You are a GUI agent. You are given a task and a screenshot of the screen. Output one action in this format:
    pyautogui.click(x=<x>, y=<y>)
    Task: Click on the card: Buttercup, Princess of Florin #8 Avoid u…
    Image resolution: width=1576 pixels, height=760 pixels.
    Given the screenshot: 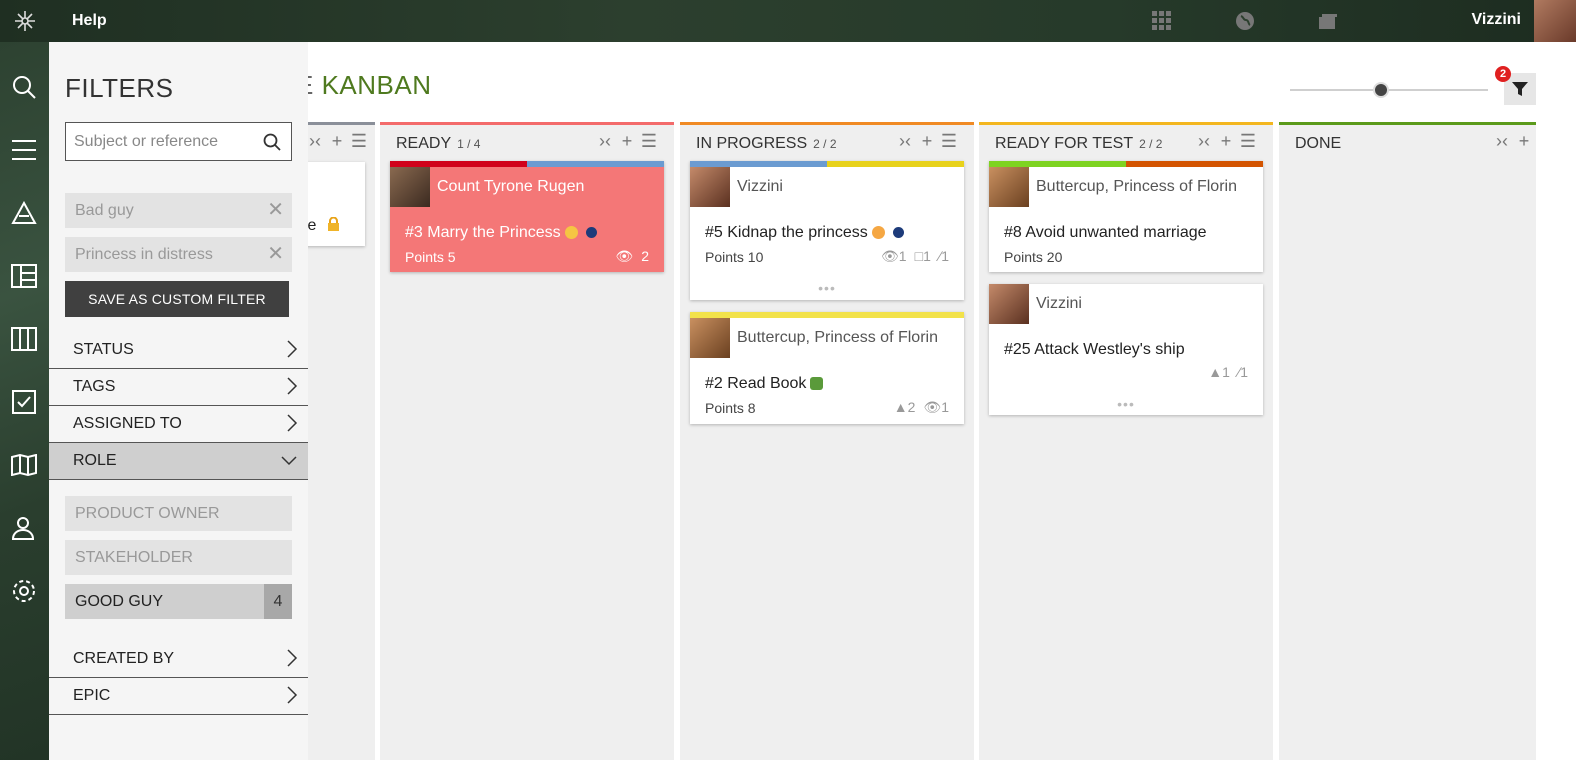 What is the action you would take?
    pyautogui.click(x=1126, y=216)
    